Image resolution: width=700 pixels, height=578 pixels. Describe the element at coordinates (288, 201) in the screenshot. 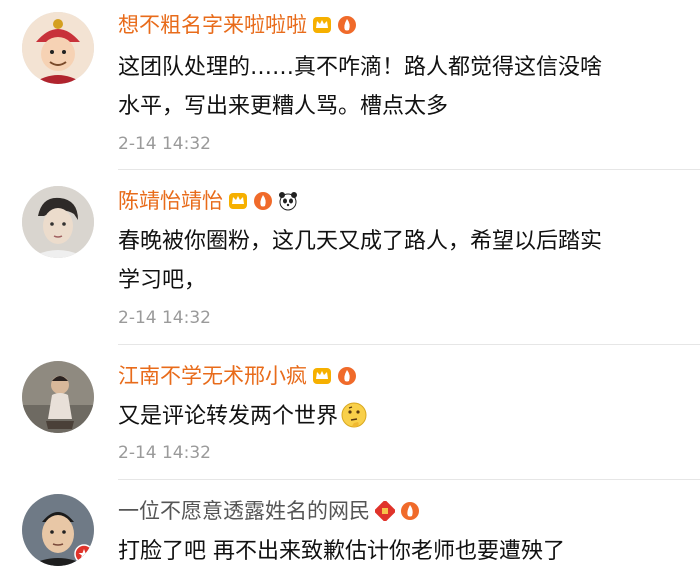

I see `panda-icon` at that location.